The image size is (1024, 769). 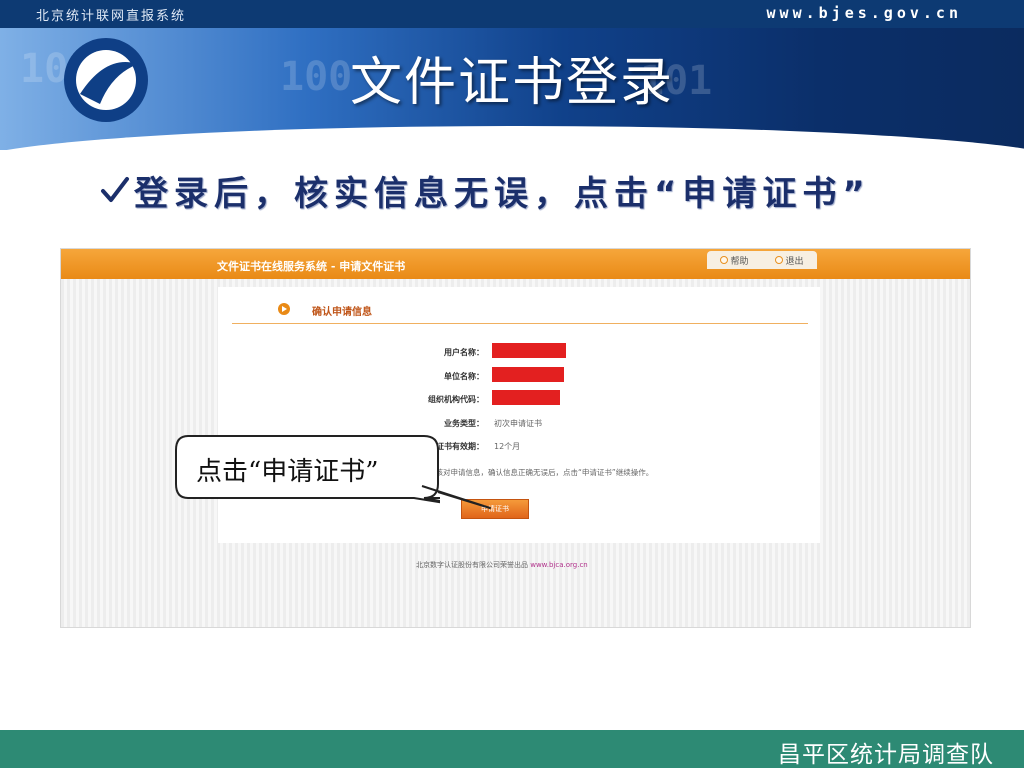 I want to click on screenshot-tabs: 帮助 退出, so click(x=762, y=260).